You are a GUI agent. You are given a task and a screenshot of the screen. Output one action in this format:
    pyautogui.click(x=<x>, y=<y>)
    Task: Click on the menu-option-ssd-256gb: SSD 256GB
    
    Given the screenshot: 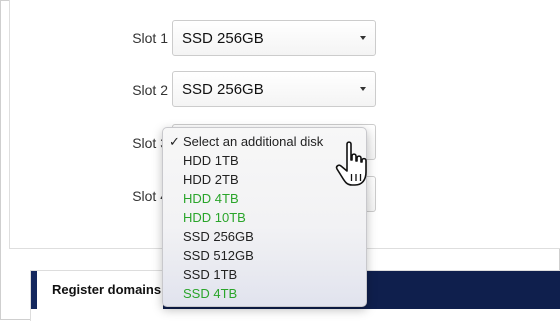 What is the action you would take?
    pyautogui.click(x=218, y=237)
    